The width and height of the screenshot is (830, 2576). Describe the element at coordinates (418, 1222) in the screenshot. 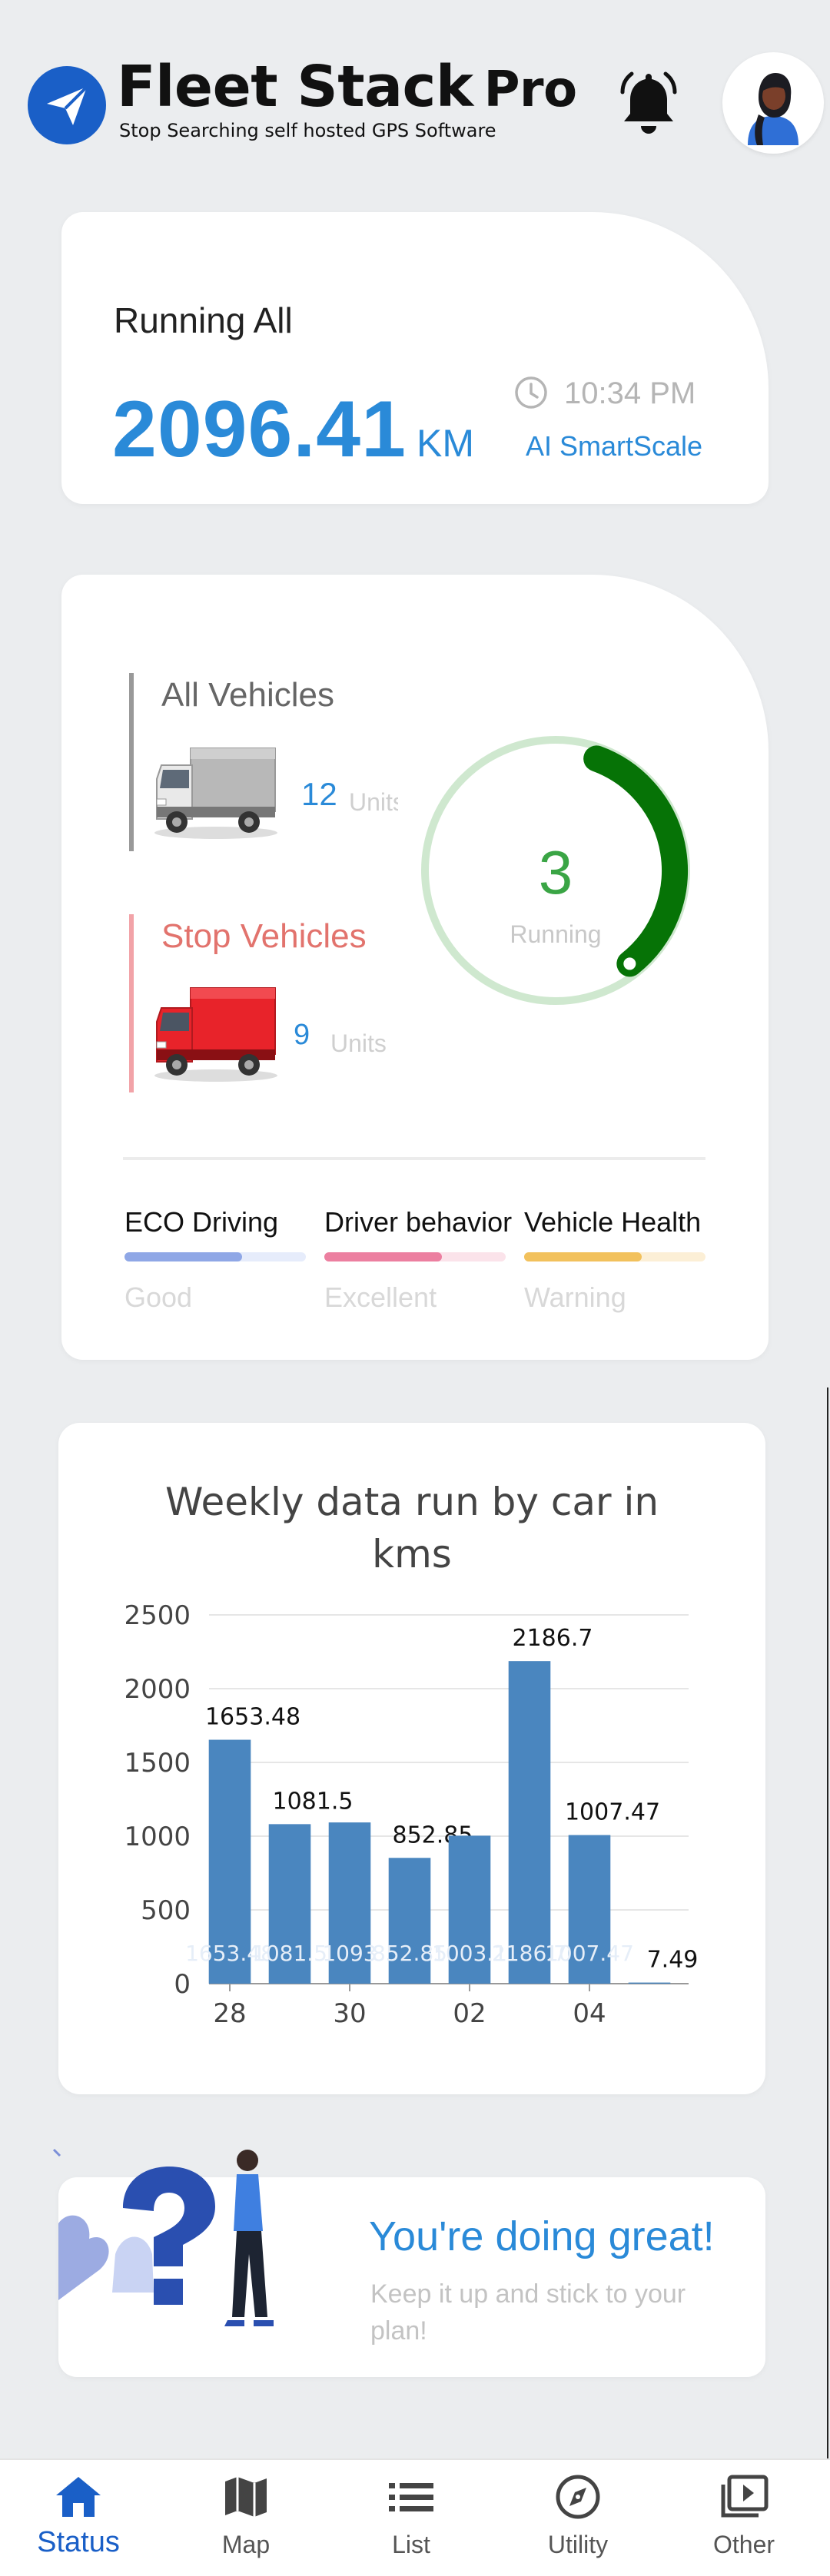

I see `driver-behavior-title: Driver behavior` at that location.